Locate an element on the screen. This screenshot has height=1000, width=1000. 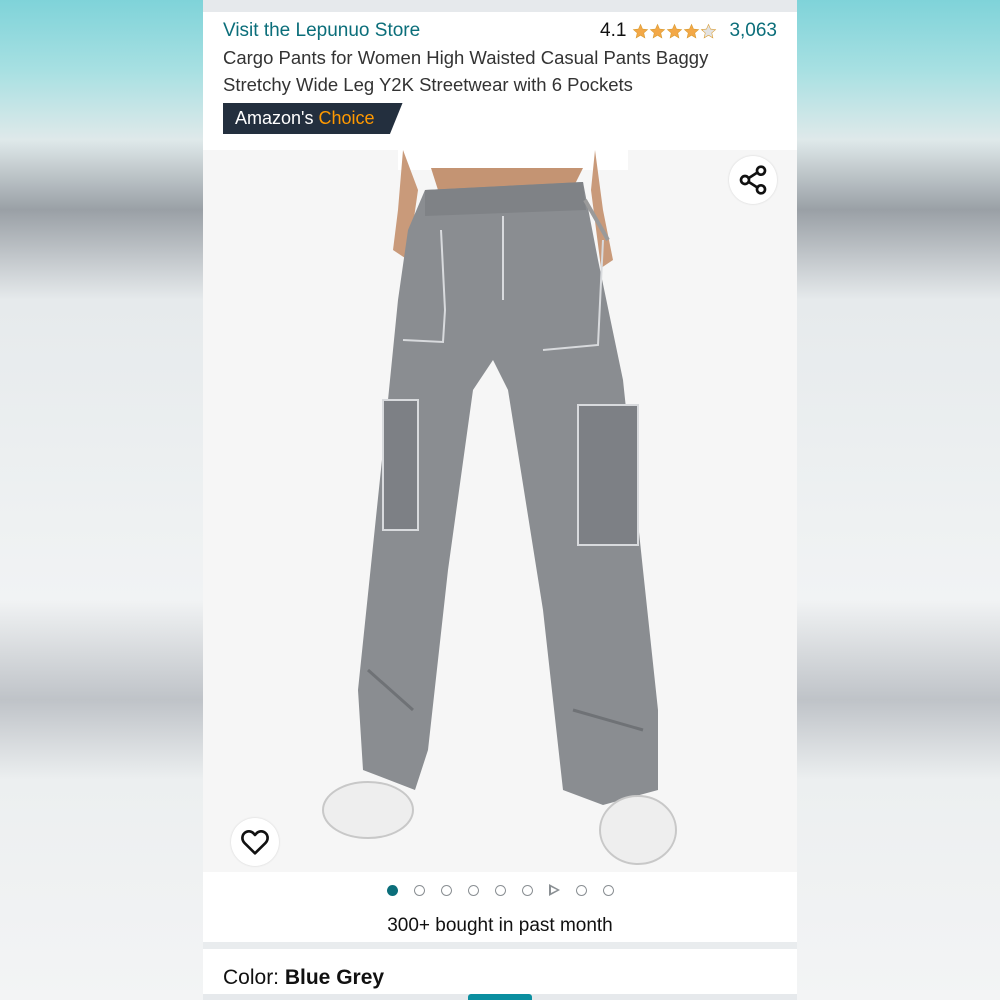
play-icon is located at coordinates (554, 890).